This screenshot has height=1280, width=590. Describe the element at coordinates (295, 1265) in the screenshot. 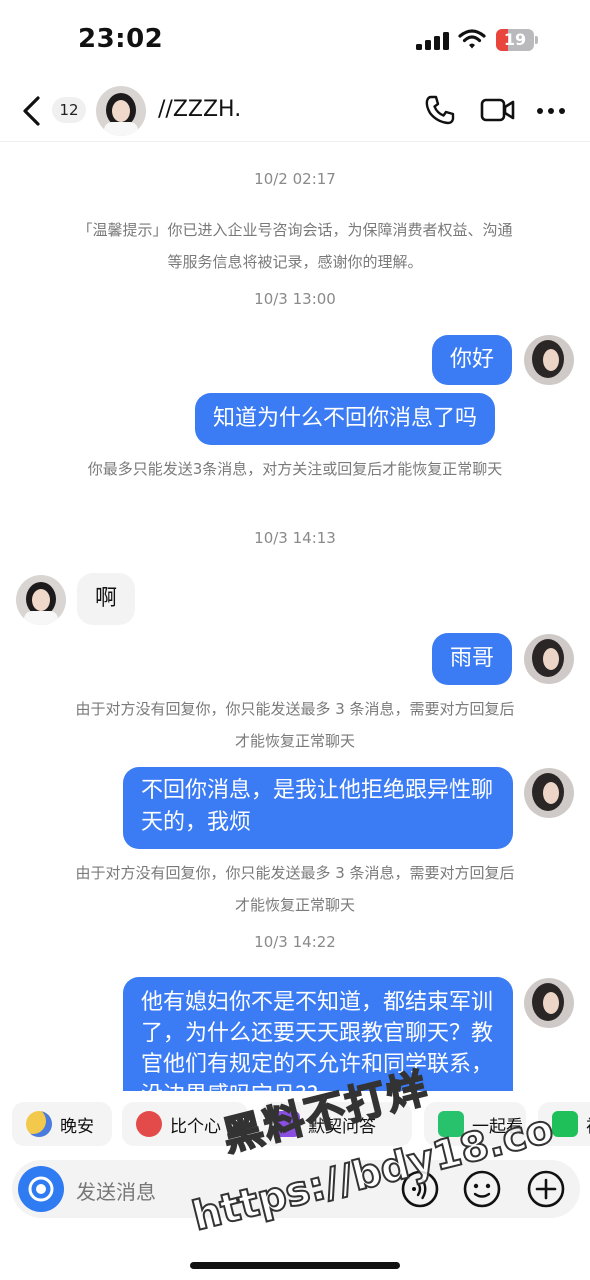

I see `home-indicator` at that location.